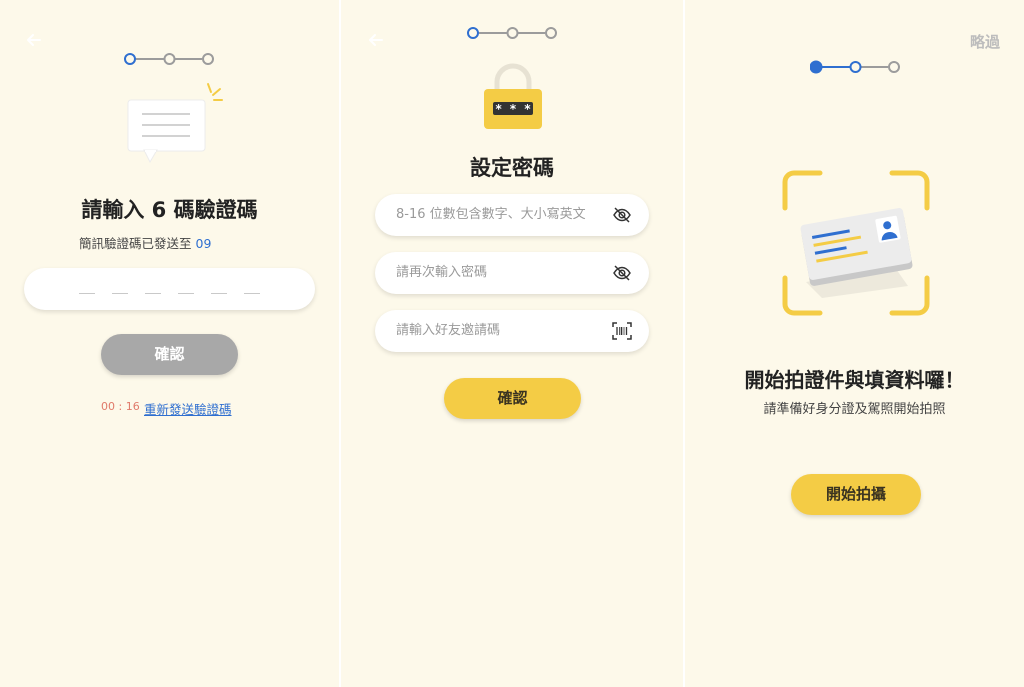 This screenshot has height=687, width=1024. What do you see at coordinates (856, 243) in the screenshot?
I see `id-card-scan-illustration` at bounding box center [856, 243].